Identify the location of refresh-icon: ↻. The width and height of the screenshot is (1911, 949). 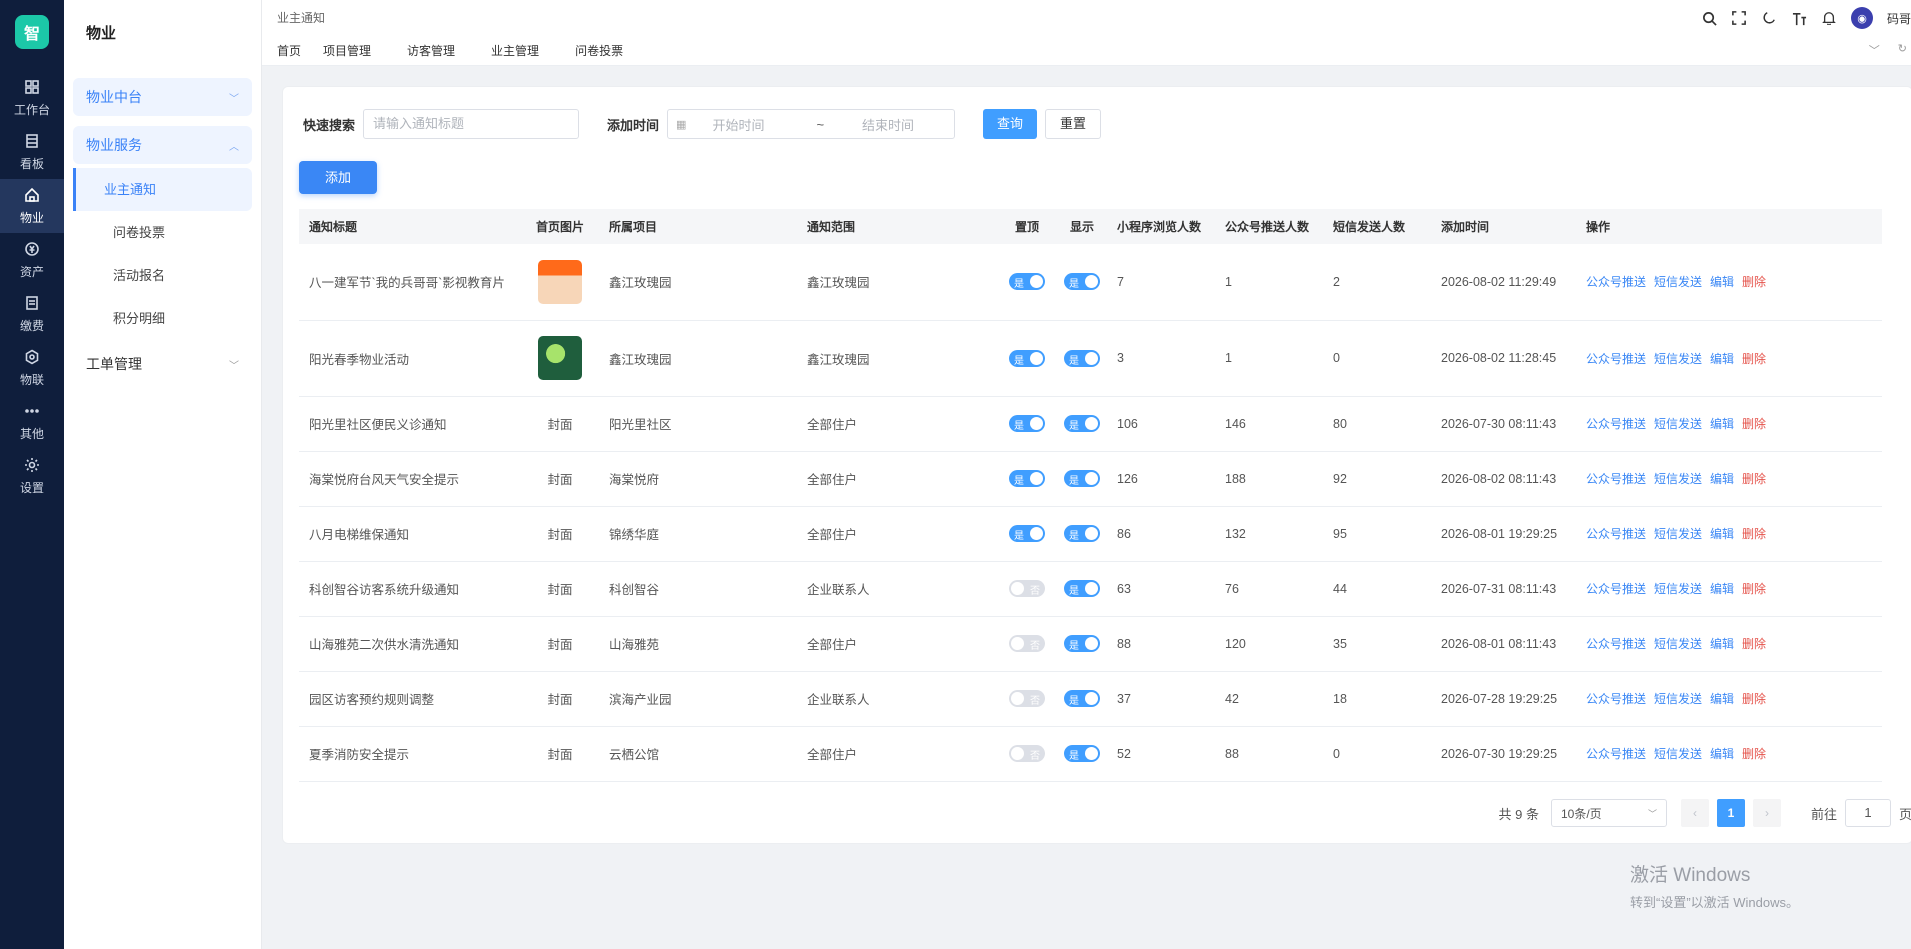
(1902, 50).